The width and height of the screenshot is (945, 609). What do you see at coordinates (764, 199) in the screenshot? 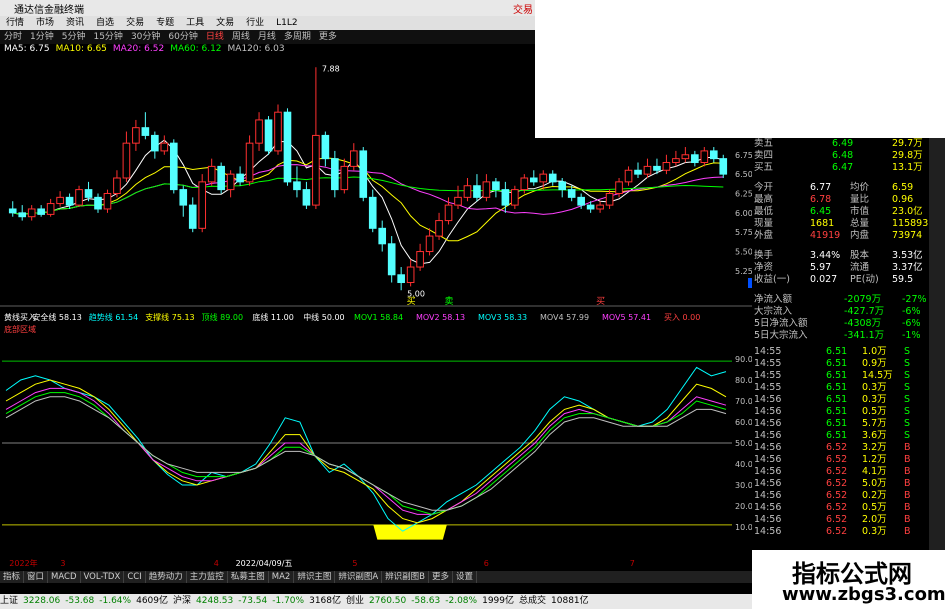
I see `stat-label: 最高` at bounding box center [764, 199].